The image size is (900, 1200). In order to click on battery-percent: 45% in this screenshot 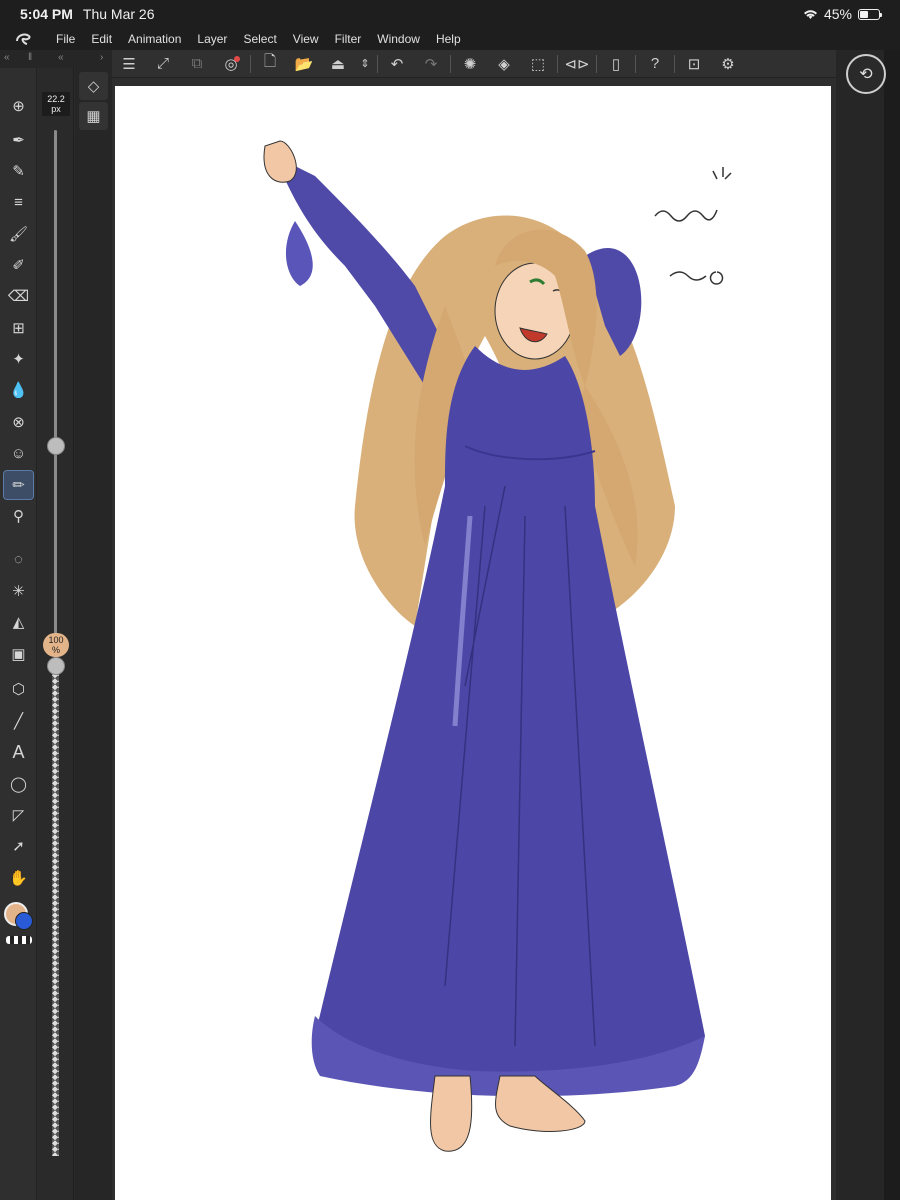, I will do `click(837, 14)`.